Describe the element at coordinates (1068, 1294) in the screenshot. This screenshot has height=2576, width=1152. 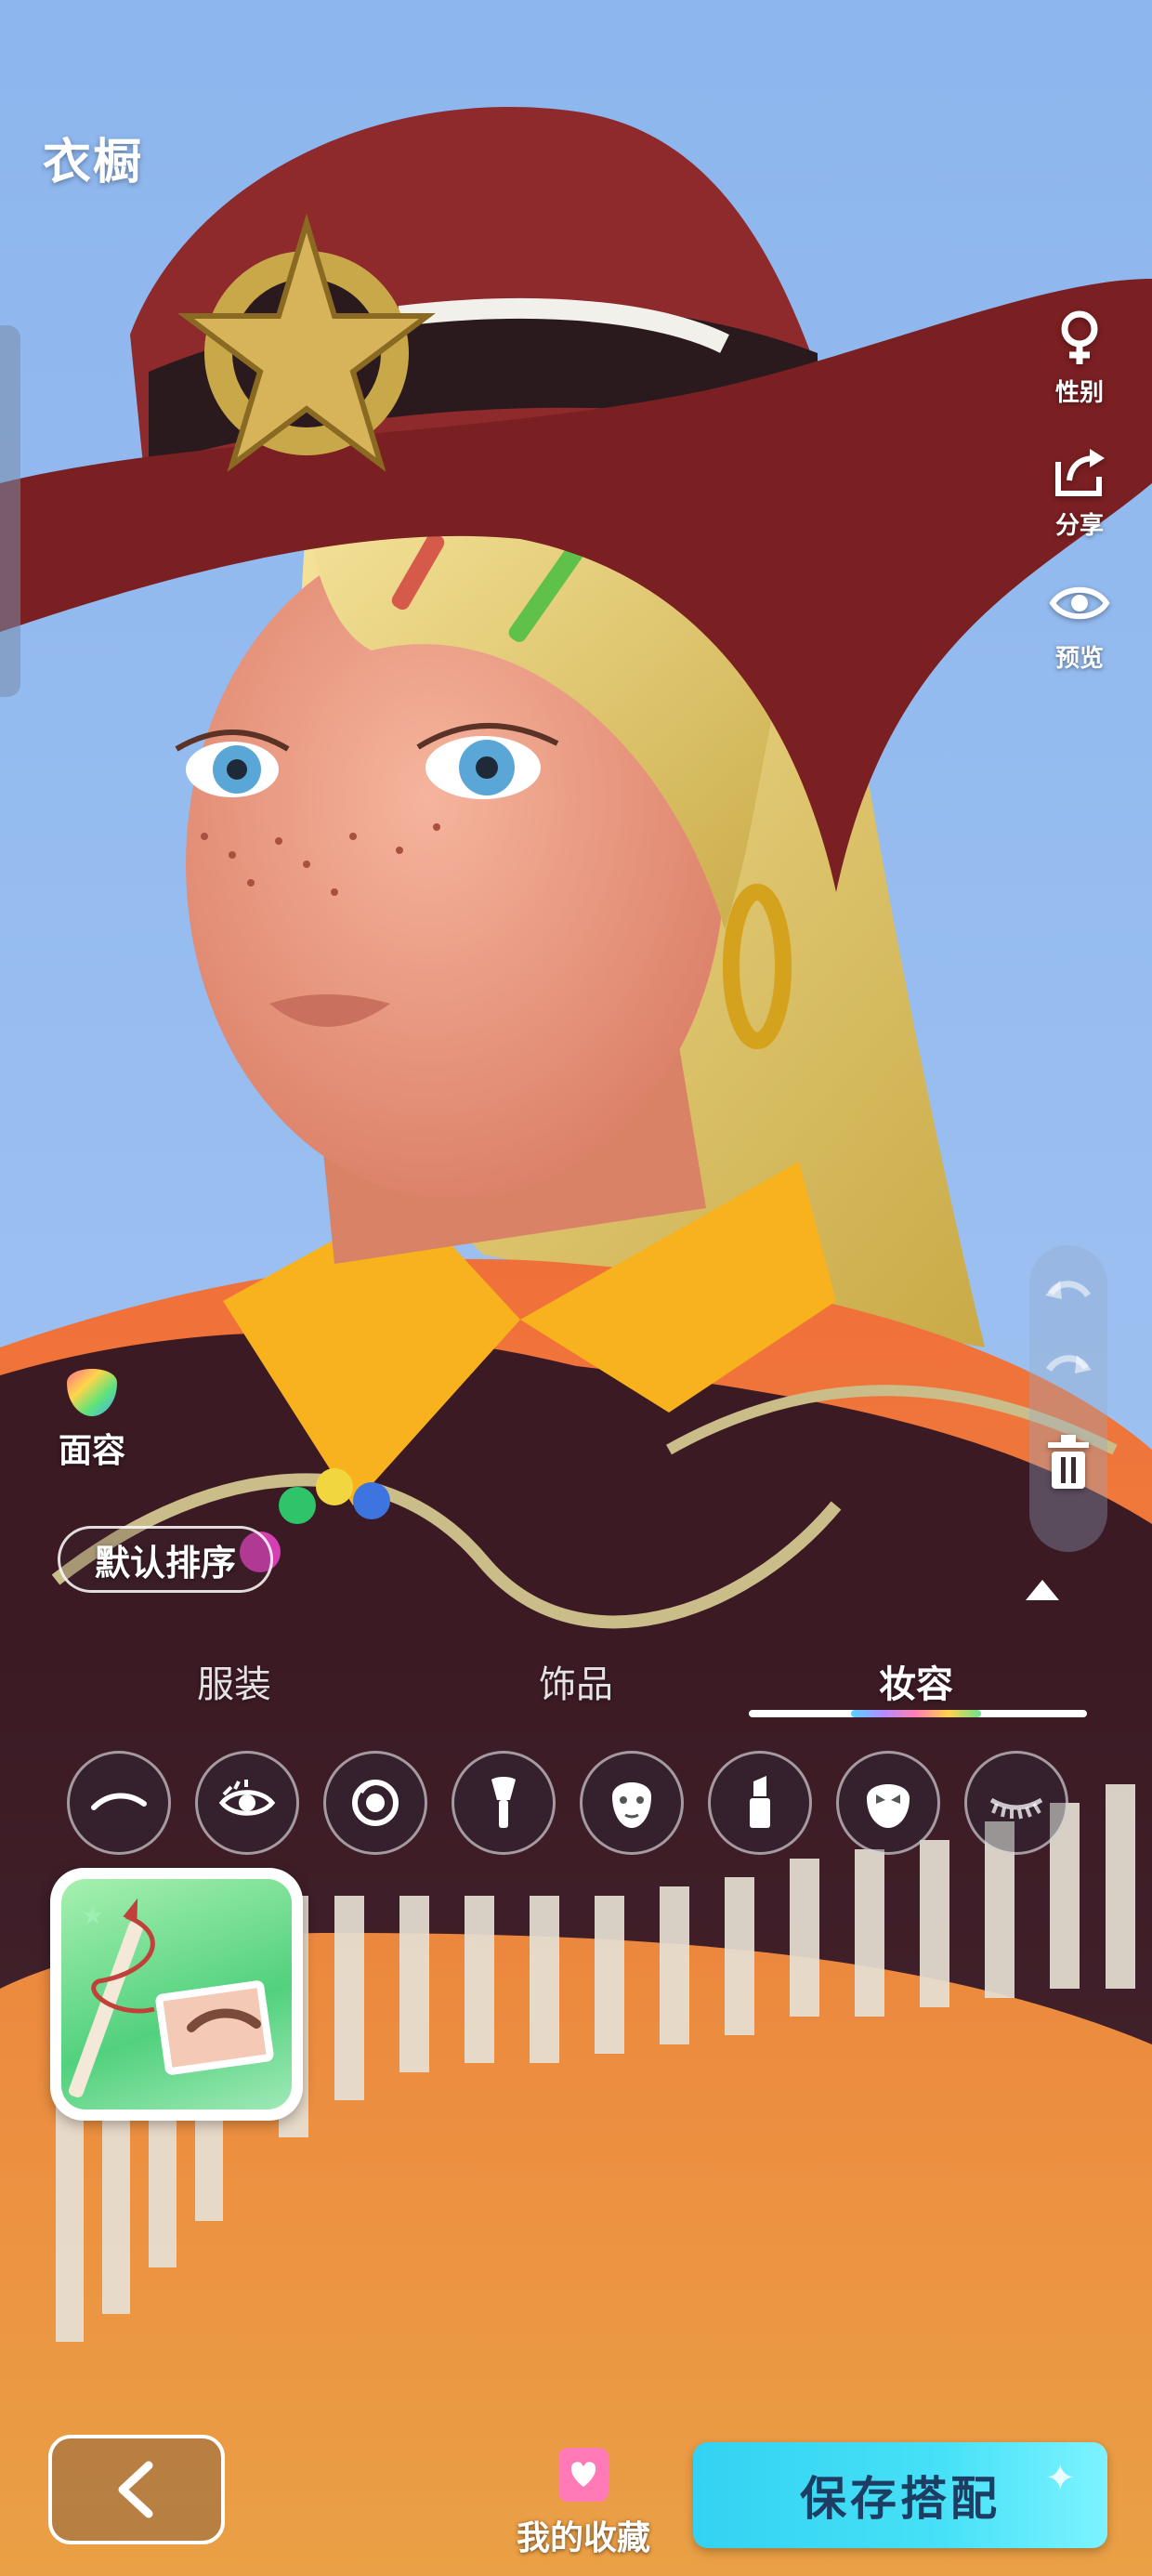
I see `undo-icon` at that location.